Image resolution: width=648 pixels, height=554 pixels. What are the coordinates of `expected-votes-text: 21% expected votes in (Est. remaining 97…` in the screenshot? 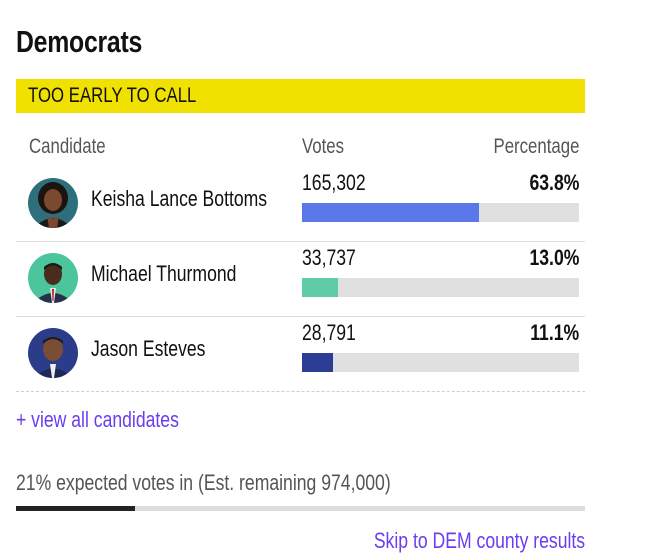 It's located at (203, 482).